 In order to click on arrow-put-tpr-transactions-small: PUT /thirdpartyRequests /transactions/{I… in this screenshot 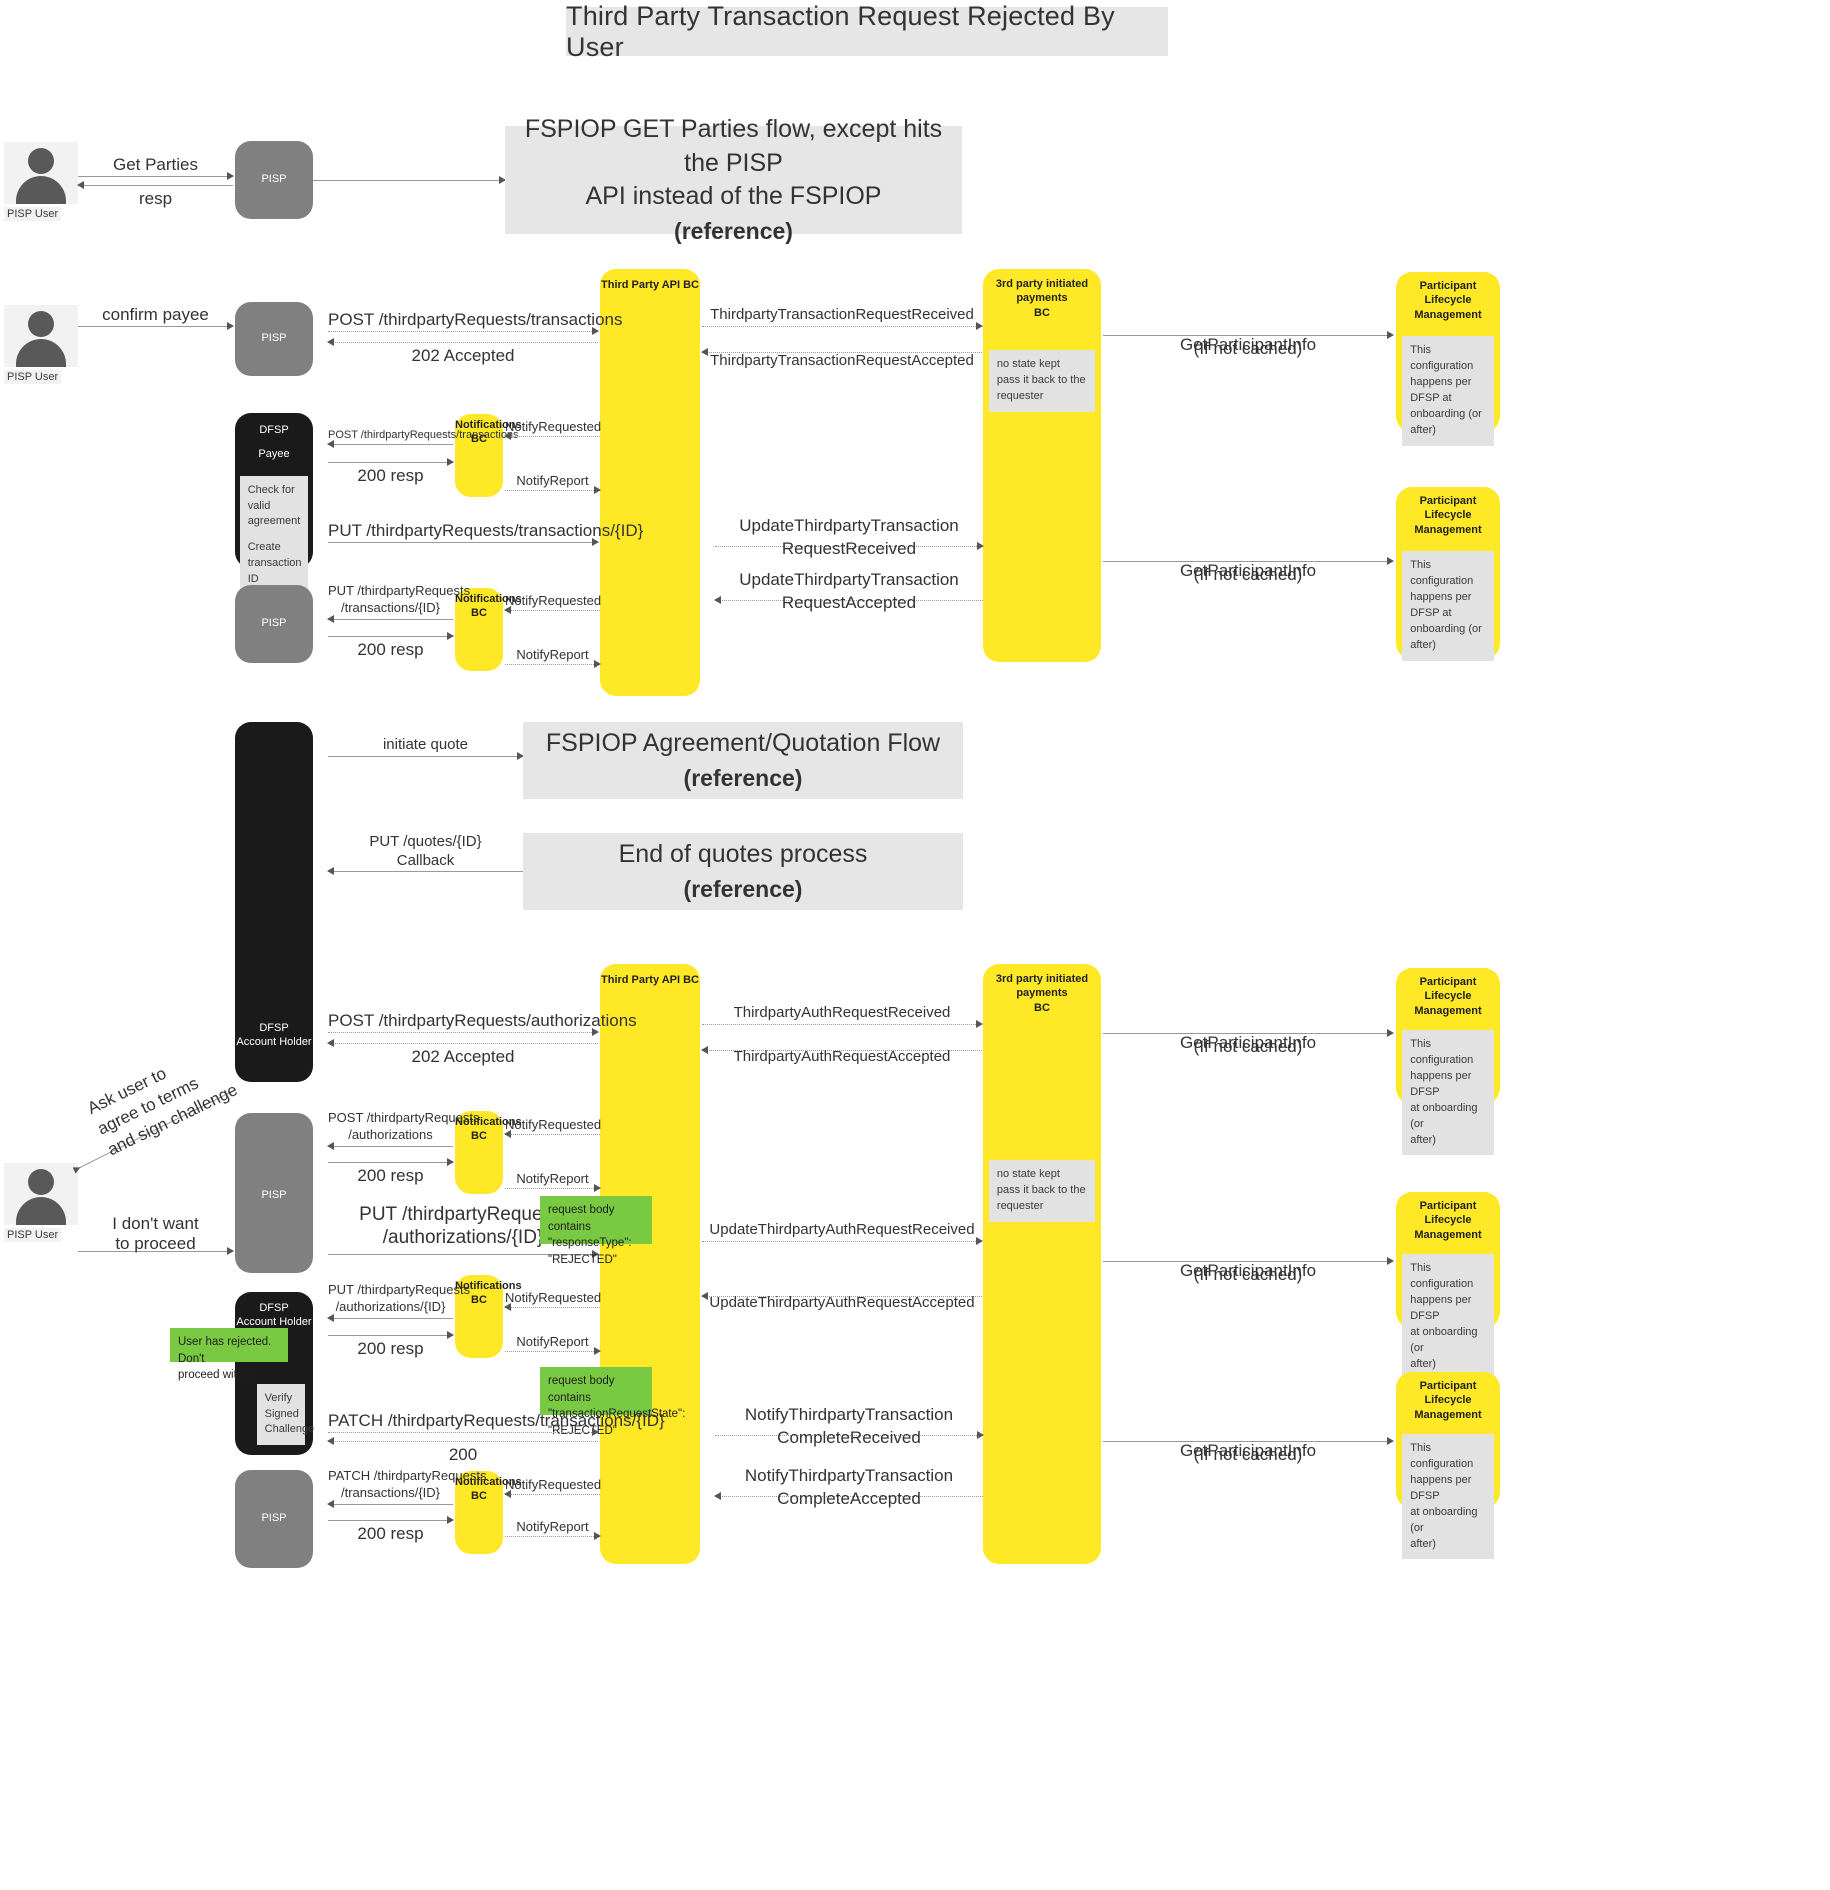, I will do `click(398, 603)`.